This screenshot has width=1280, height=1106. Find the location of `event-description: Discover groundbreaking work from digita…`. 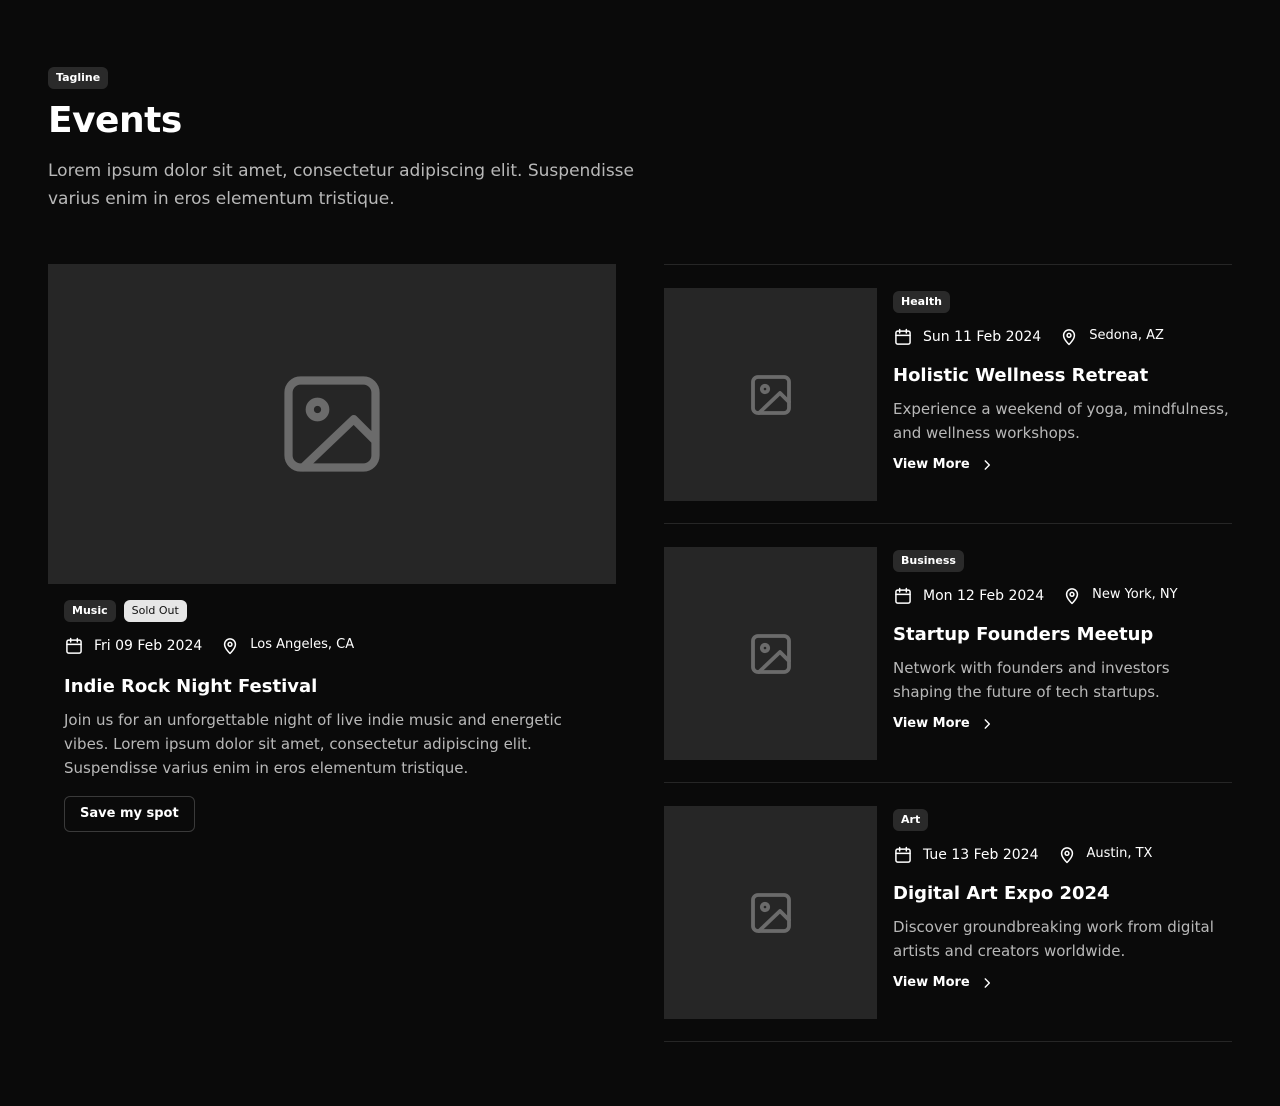

event-description: Discover groundbreaking work from digita… is located at coordinates (1053, 939).